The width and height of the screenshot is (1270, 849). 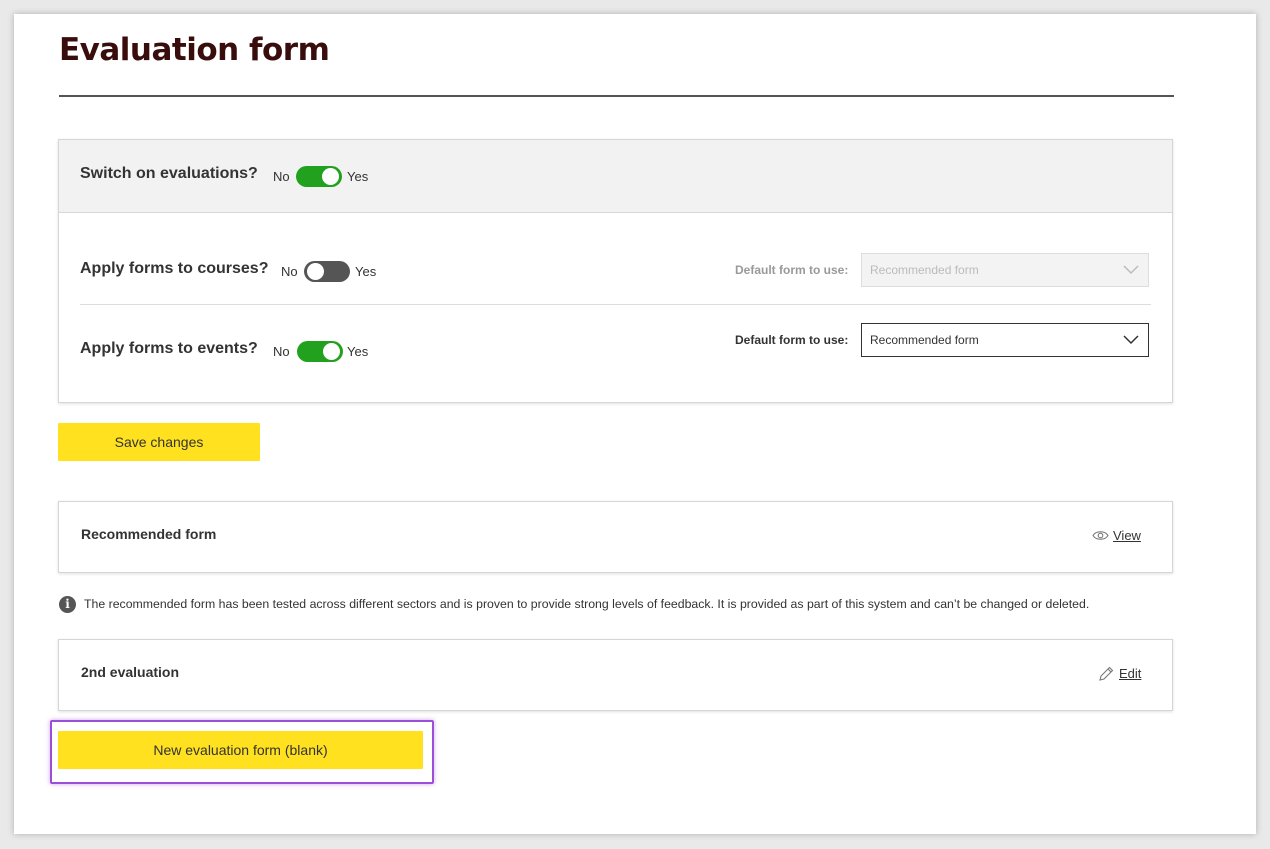 I want to click on view-form-link: View, so click(x=1127, y=535).